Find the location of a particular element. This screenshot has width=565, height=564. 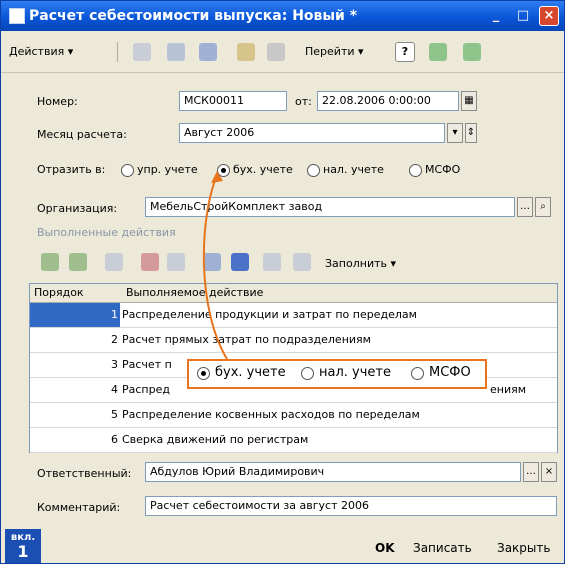

comment-field: Расчет себестоимости за август 2006 is located at coordinates (351, 506).